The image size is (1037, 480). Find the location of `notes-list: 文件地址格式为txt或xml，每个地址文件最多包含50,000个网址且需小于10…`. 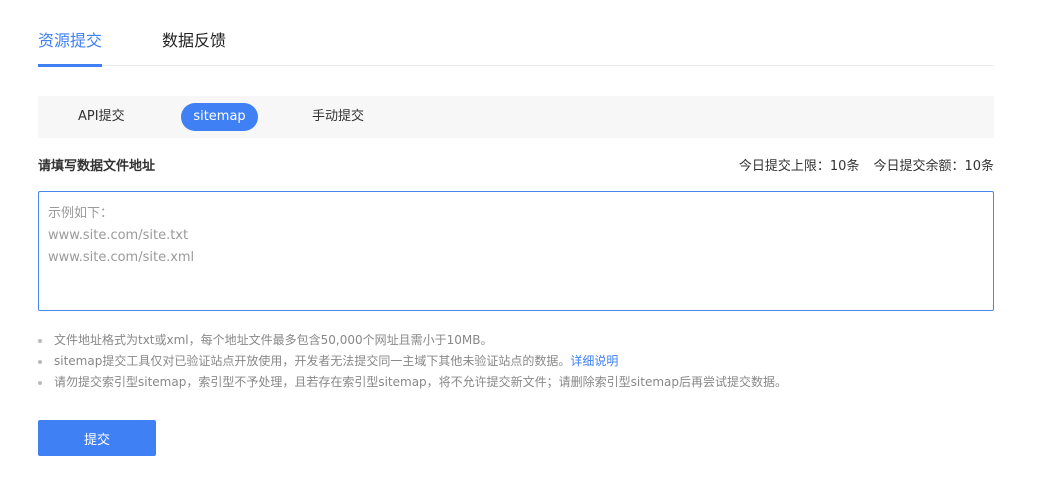

notes-list: 文件地址格式为txt或xml，每个地址文件最多包含50,000个网址且需小于10… is located at coordinates (518, 361).